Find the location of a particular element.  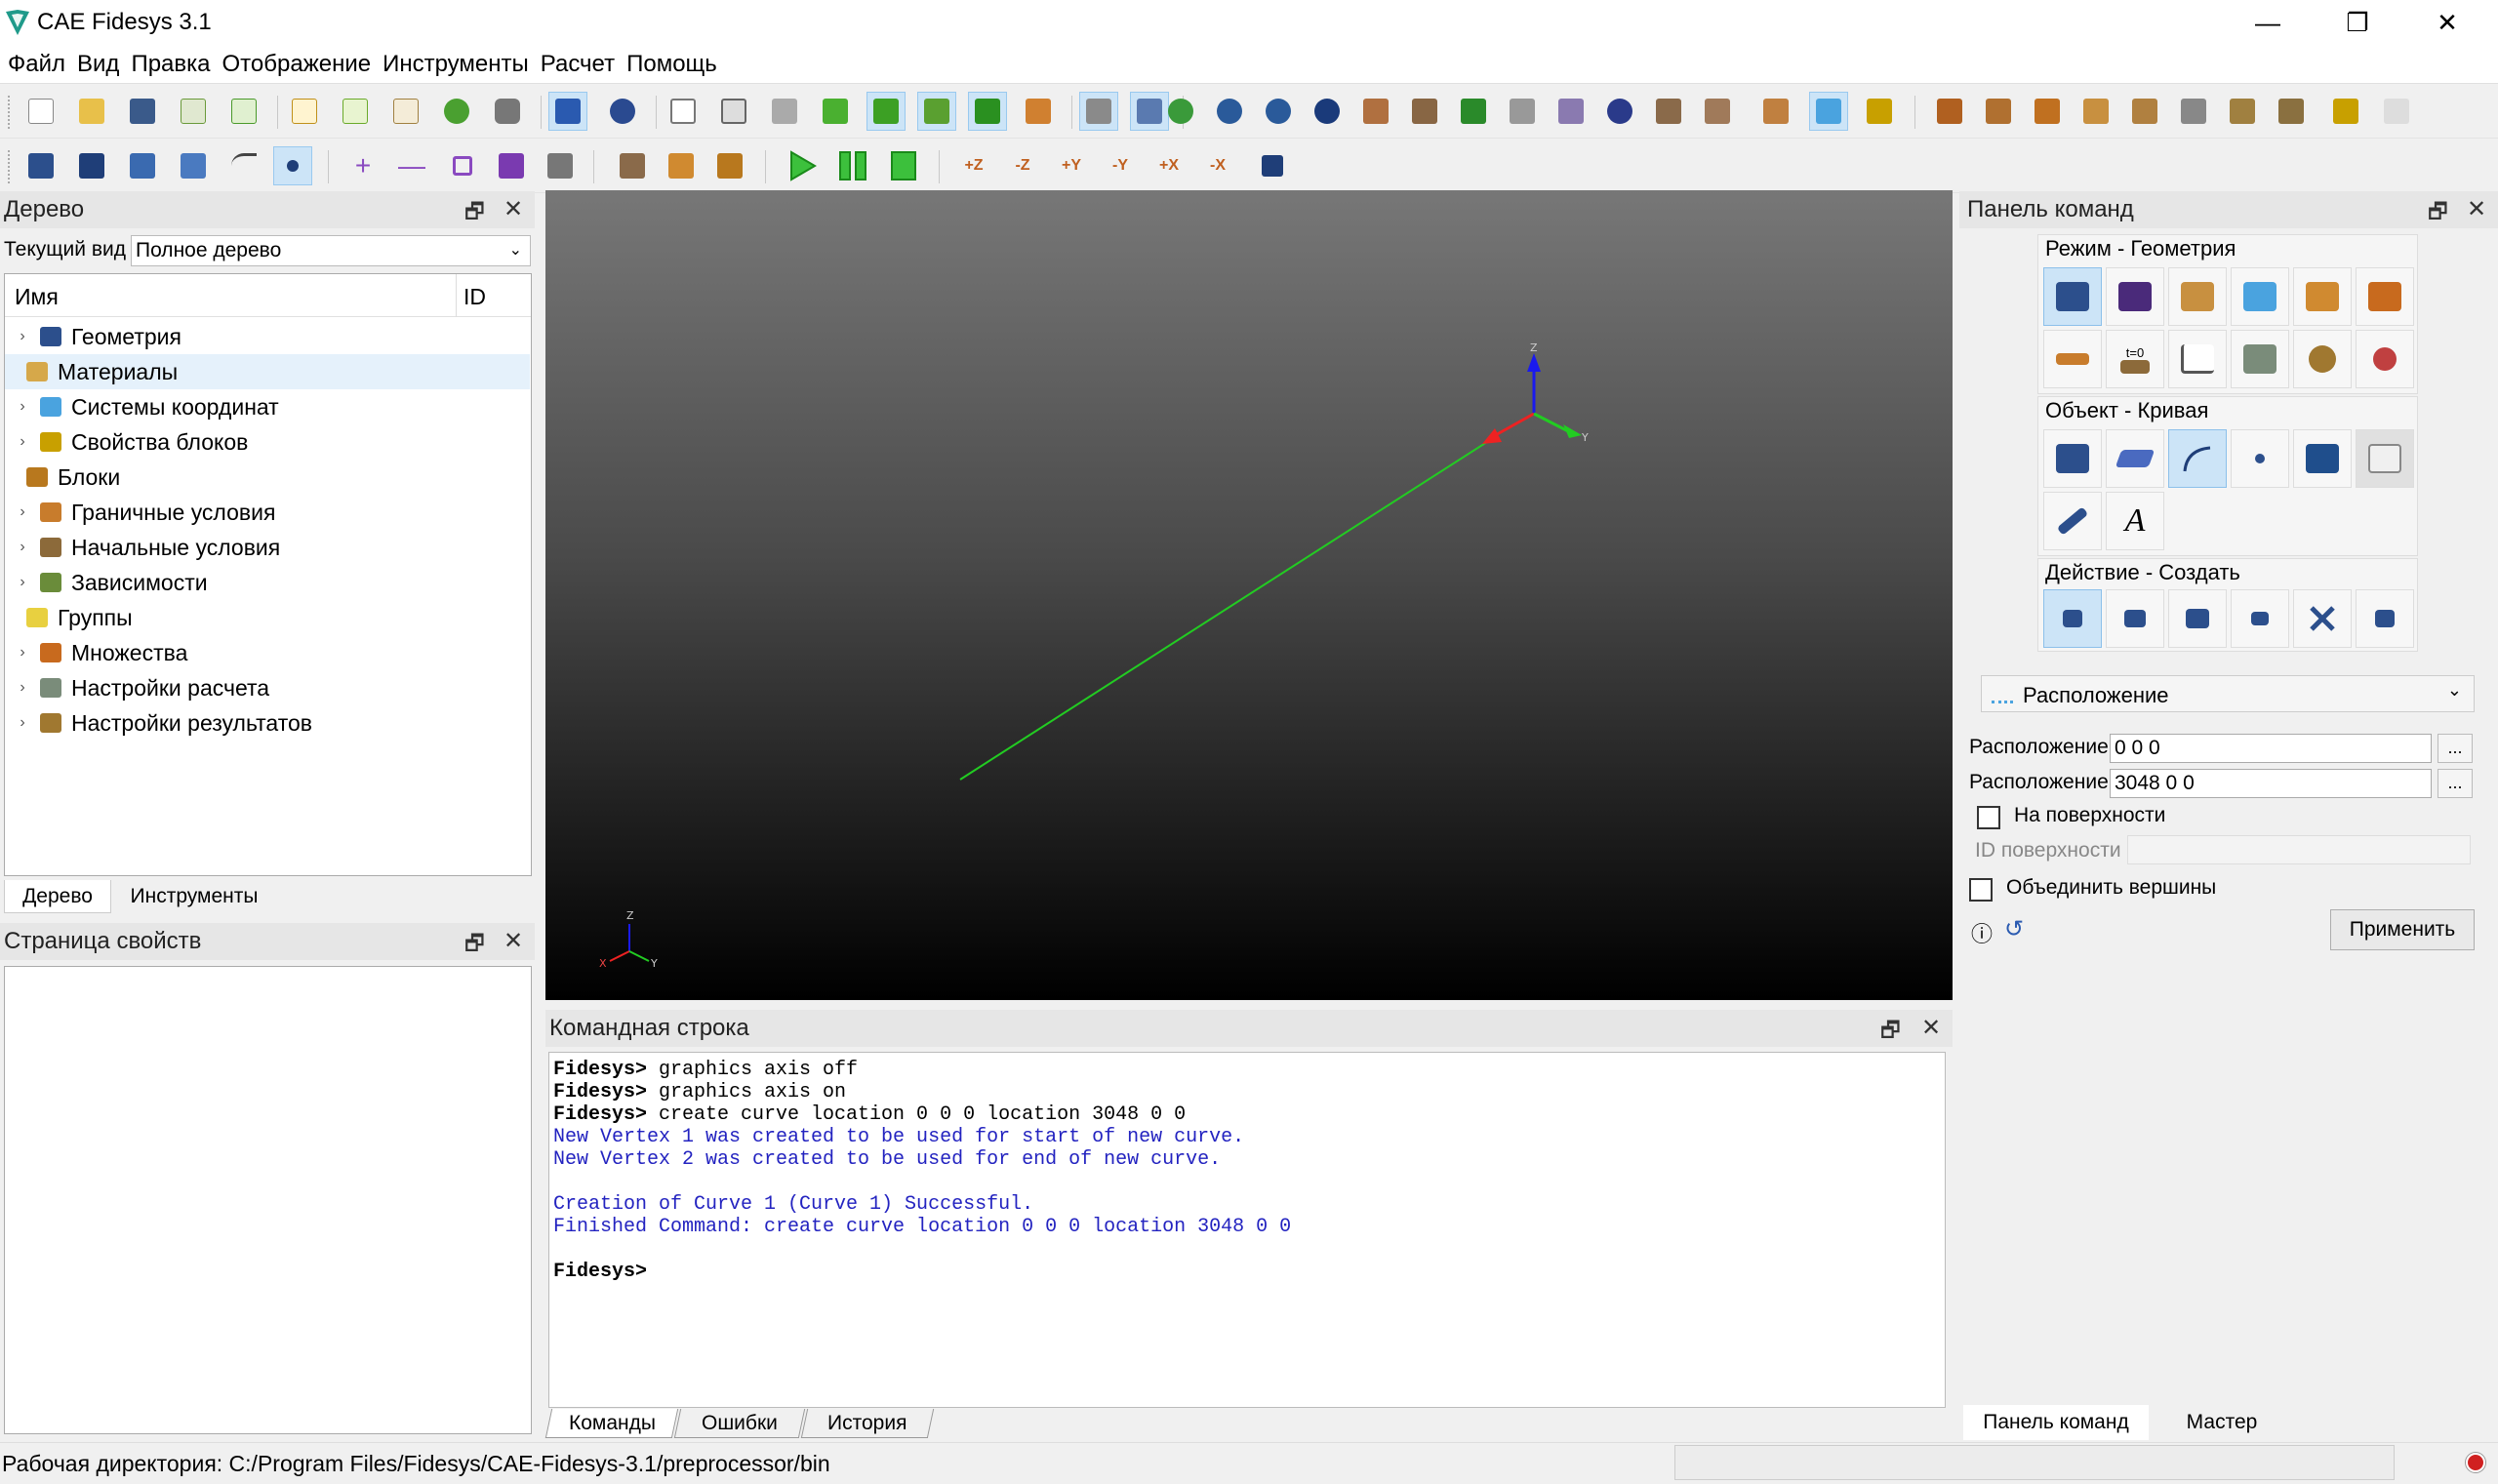

right-panel-float-icon: 🗗 is located at coordinates (2438, 213).